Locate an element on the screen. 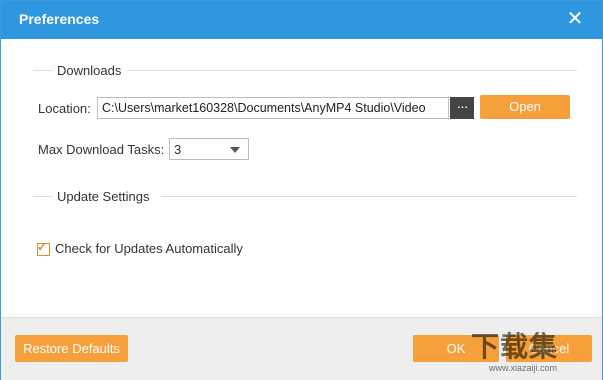 The width and height of the screenshot is (603, 380). watermark-logo: 下载集 www.xiazaiji.com is located at coordinates (535, 352).